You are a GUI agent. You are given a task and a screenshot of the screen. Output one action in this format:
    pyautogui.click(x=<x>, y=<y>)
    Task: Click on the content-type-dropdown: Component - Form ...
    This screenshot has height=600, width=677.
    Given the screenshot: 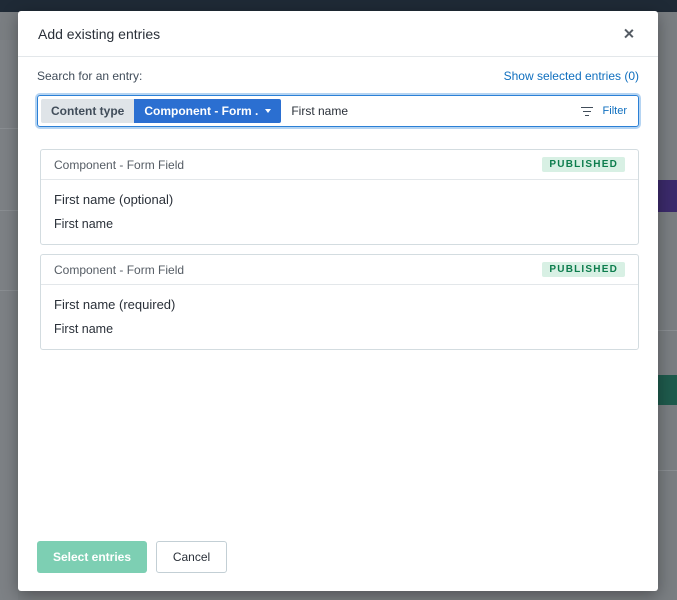 What is the action you would take?
    pyautogui.click(x=208, y=111)
    